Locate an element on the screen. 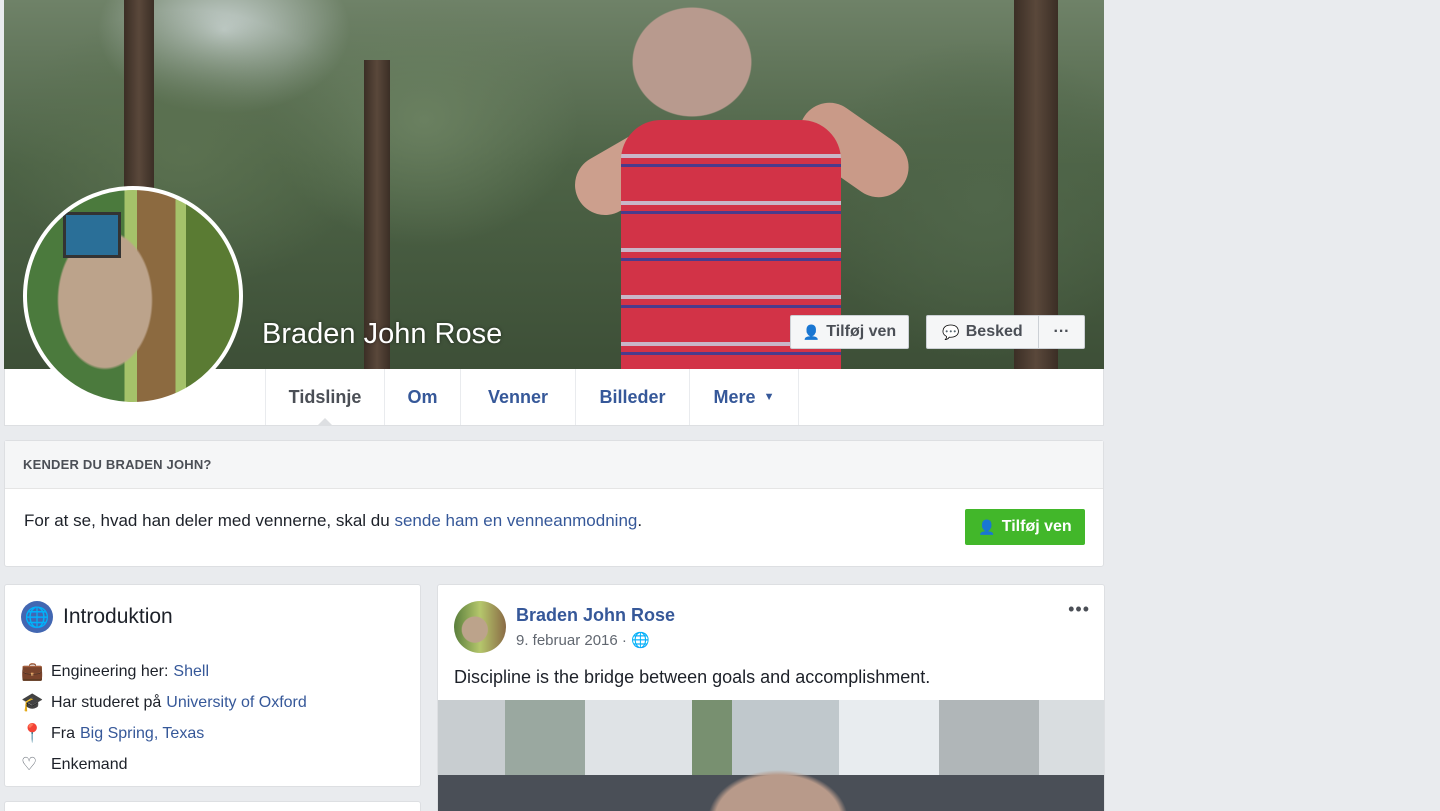 The width and height of the screenshot is (1440, 811). tree-trunk is located at coordinates (1036, 184).